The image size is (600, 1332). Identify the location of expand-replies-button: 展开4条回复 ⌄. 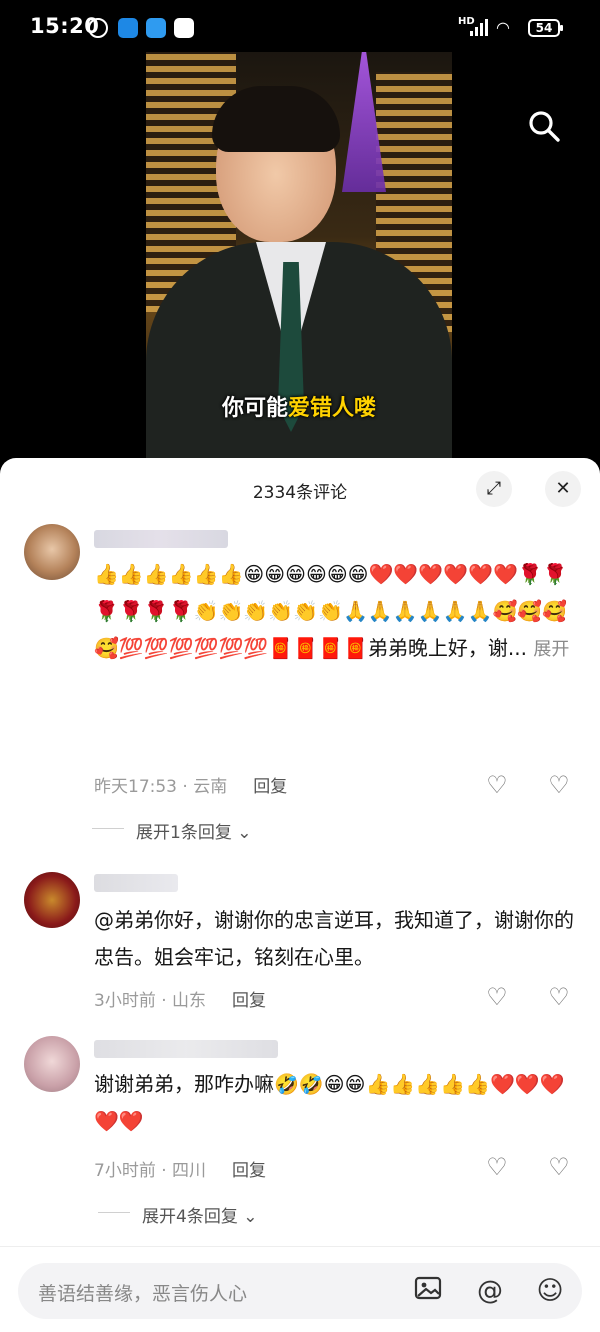
(177, 1214).